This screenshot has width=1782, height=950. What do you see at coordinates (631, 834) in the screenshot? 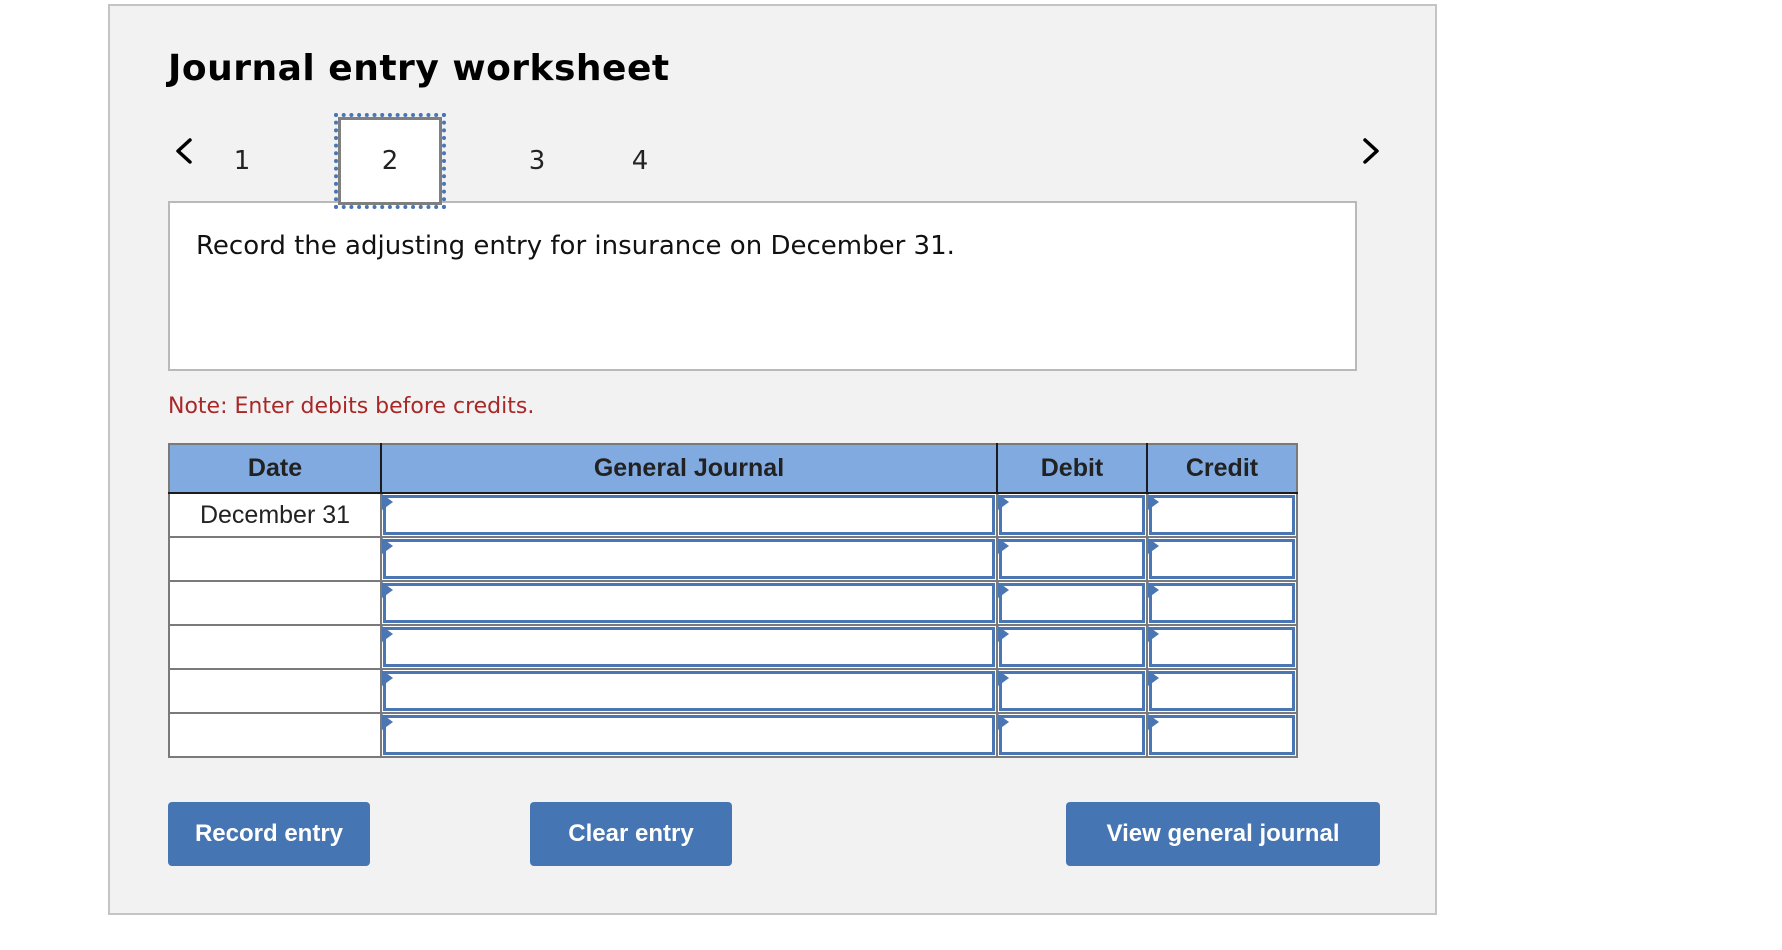
I see `clear-entry-button: Clear entry` at bounding box center [631, 834].